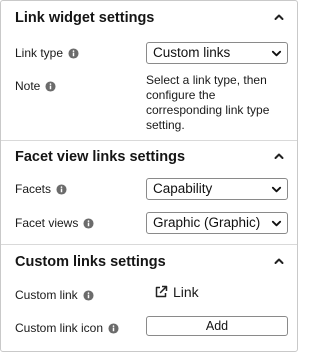  Describe the element at coordinates (54, 295) in the screenshot. I see `custom-link-label: Custom link` at that location.